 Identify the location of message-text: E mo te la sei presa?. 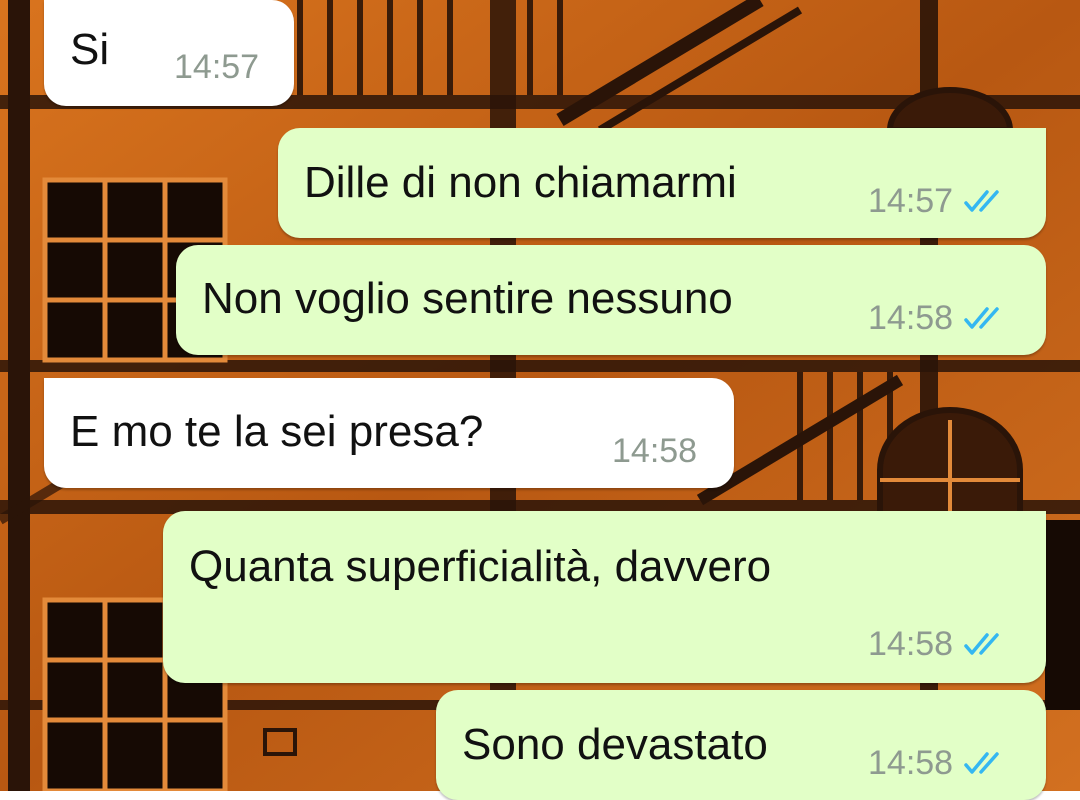
(277, 431).